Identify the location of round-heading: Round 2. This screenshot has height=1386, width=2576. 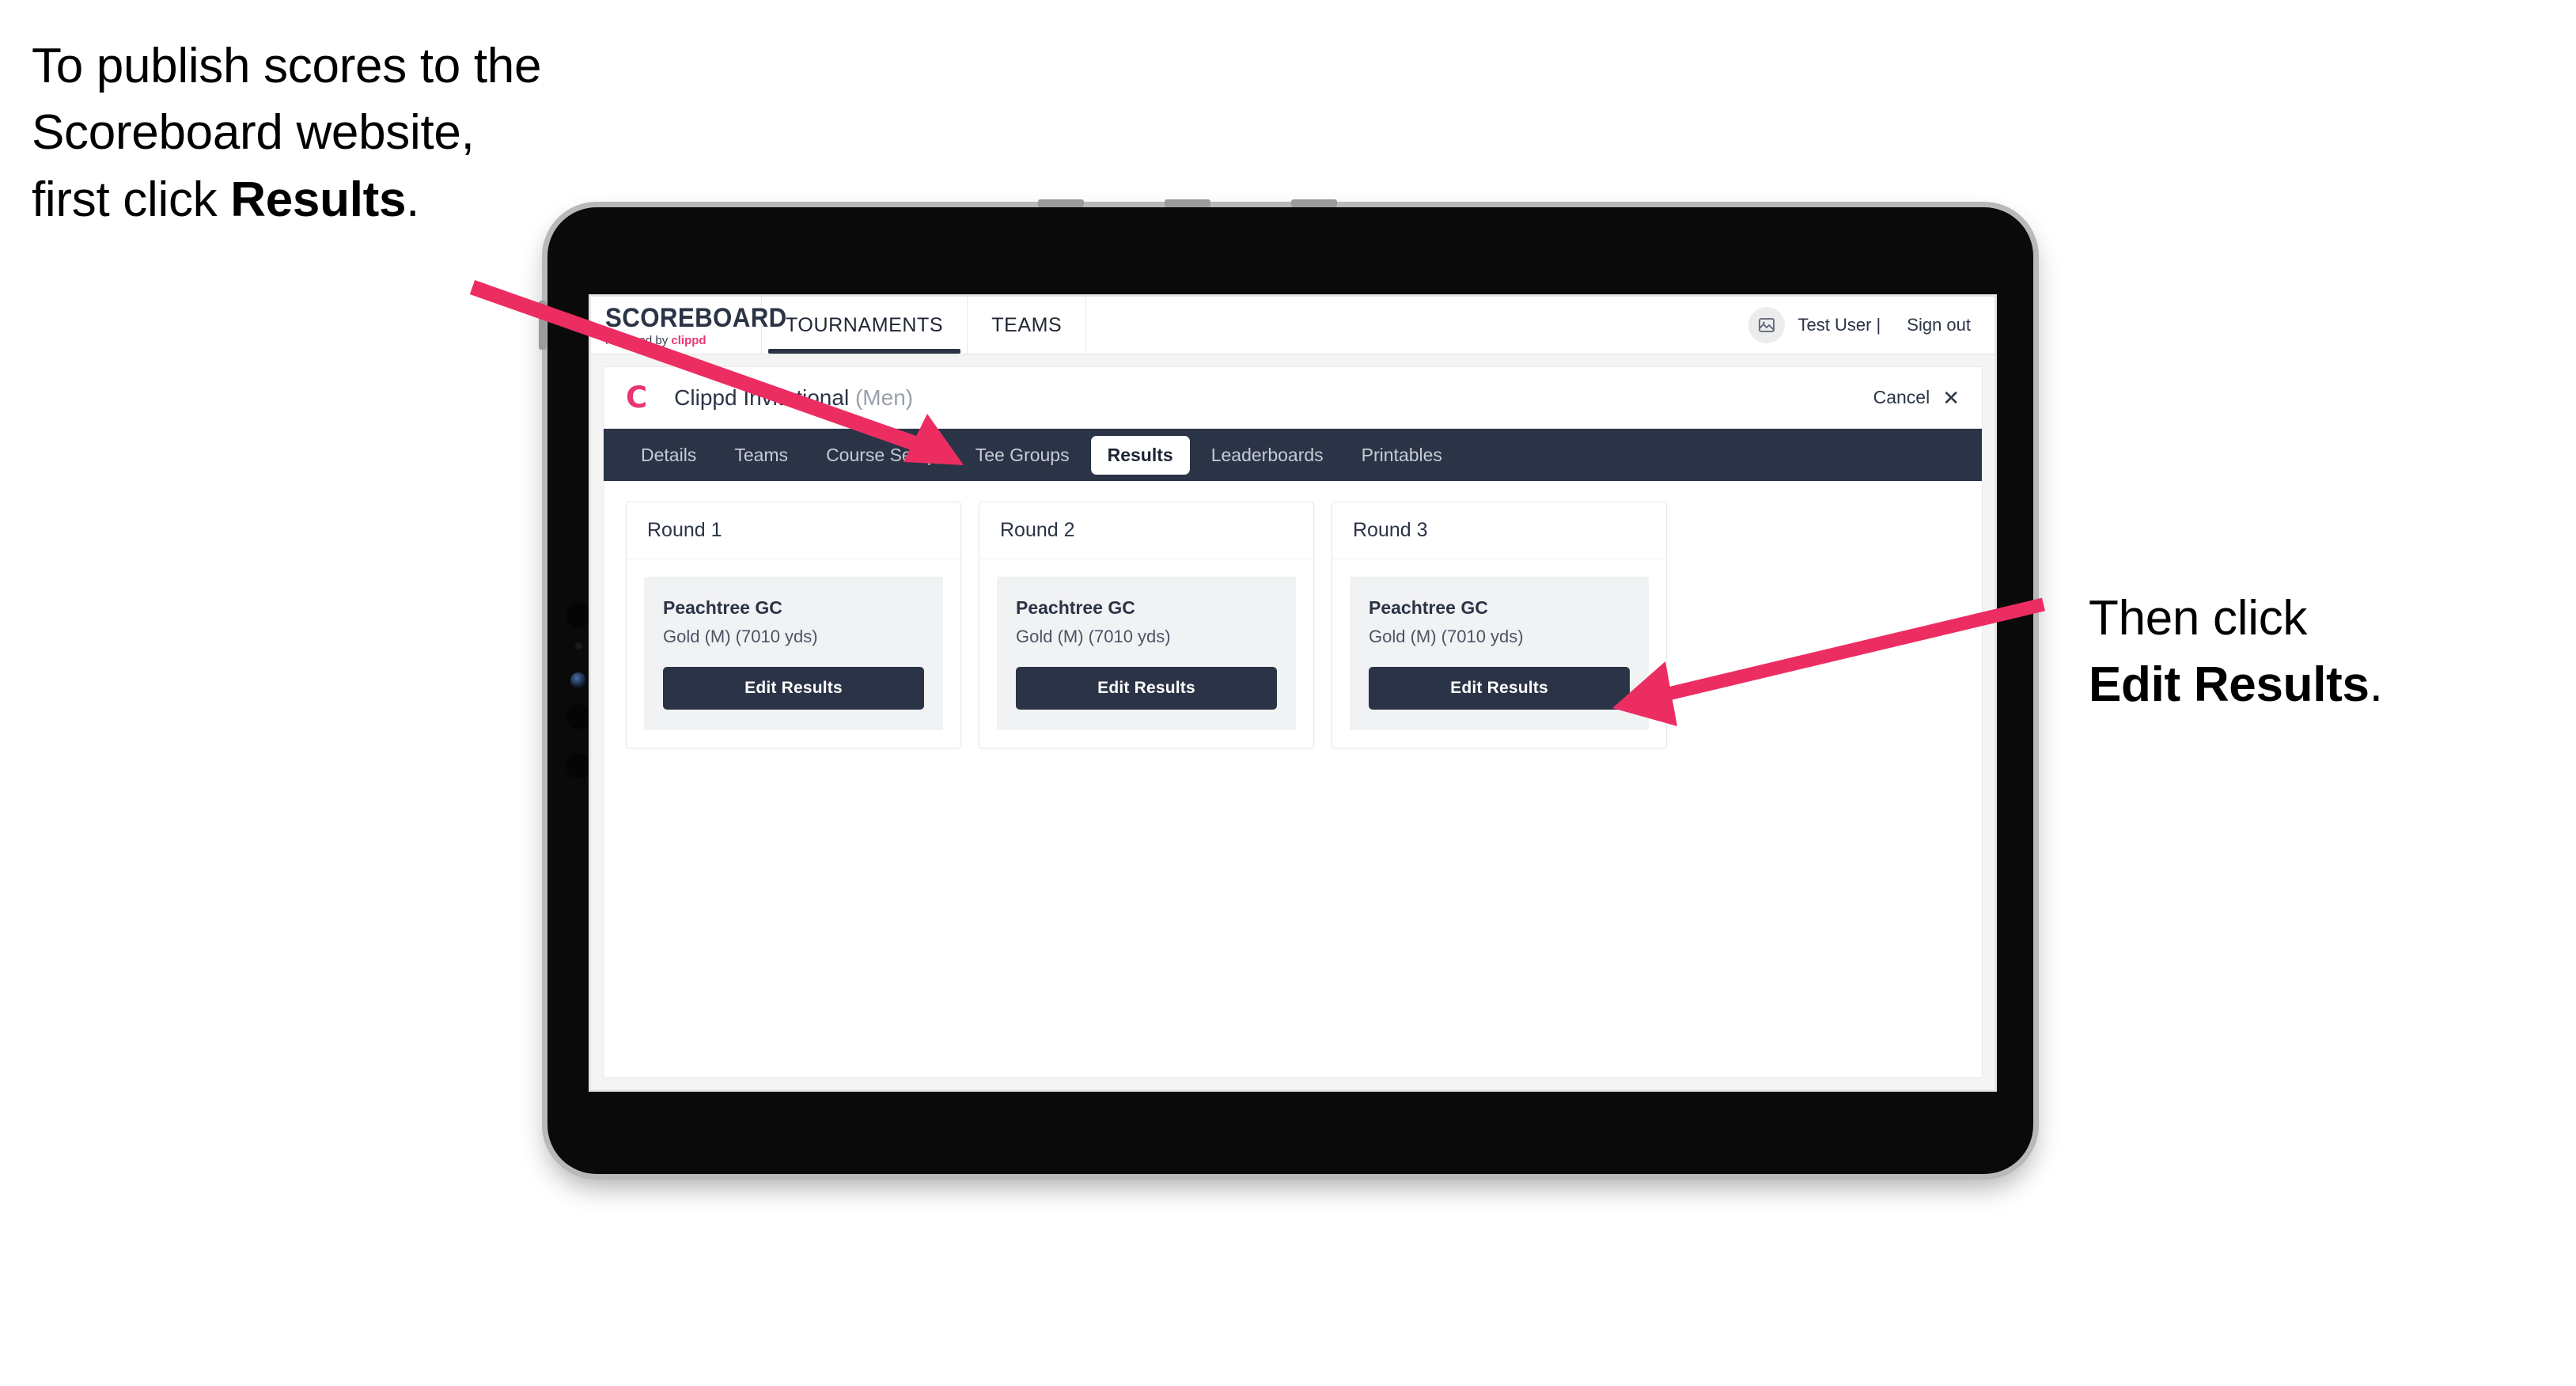
(1146, 530).